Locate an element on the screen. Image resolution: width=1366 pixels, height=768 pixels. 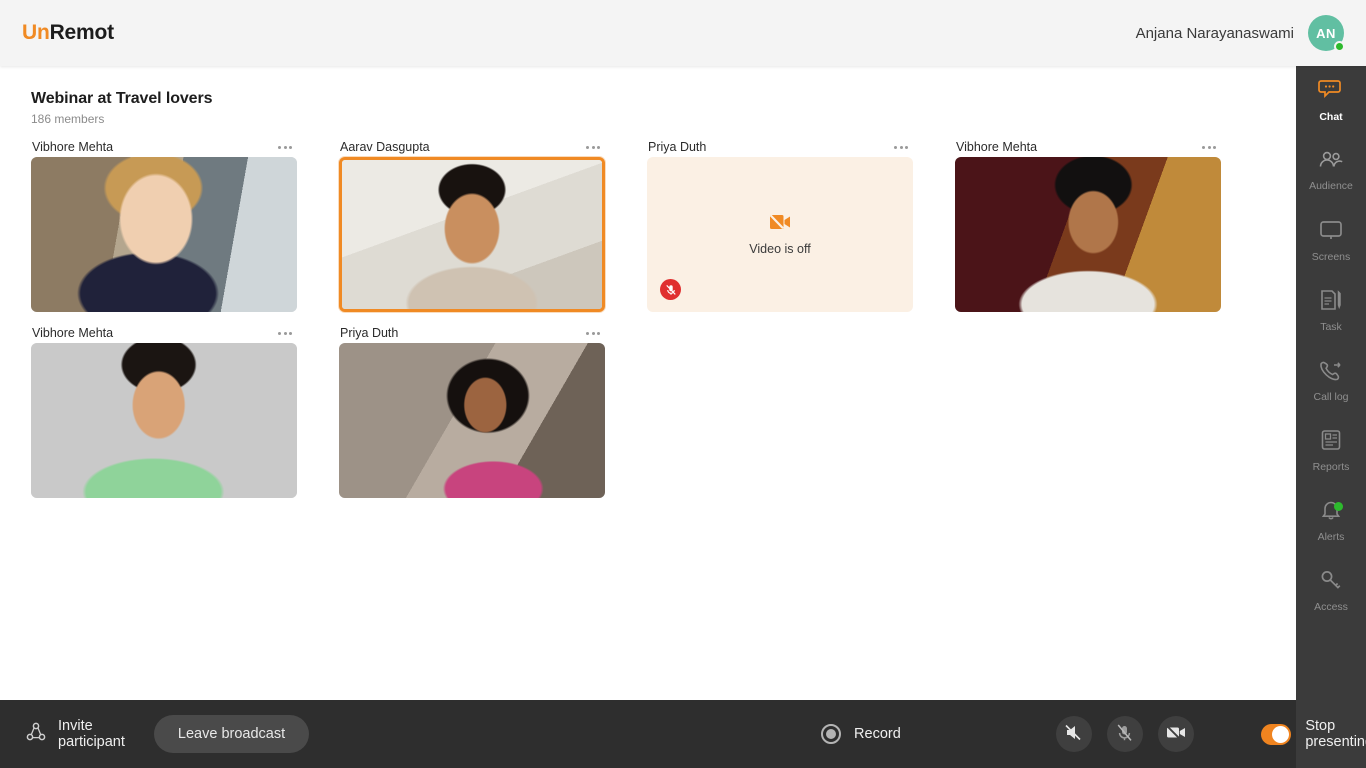
sidebar-label: Reports is located at coordinates (1331, 467).